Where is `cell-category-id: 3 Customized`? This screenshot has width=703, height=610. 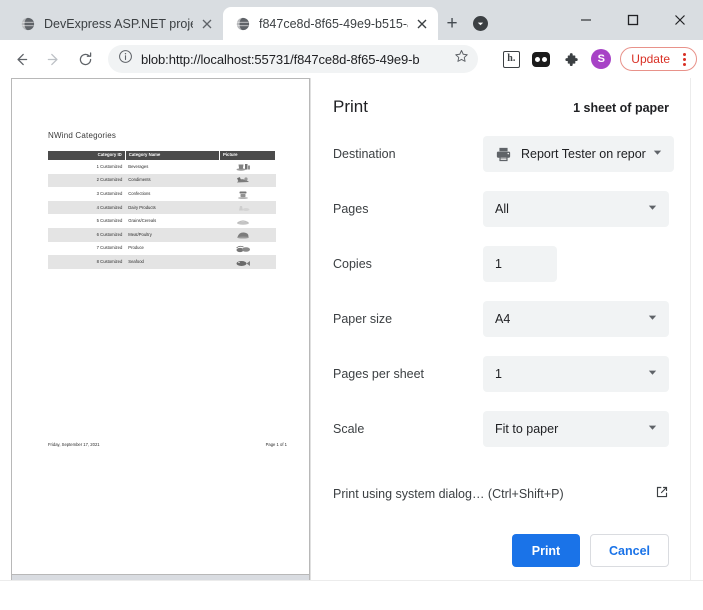
cell-category-id: 3 Customized is located at coordinates (109, 193).